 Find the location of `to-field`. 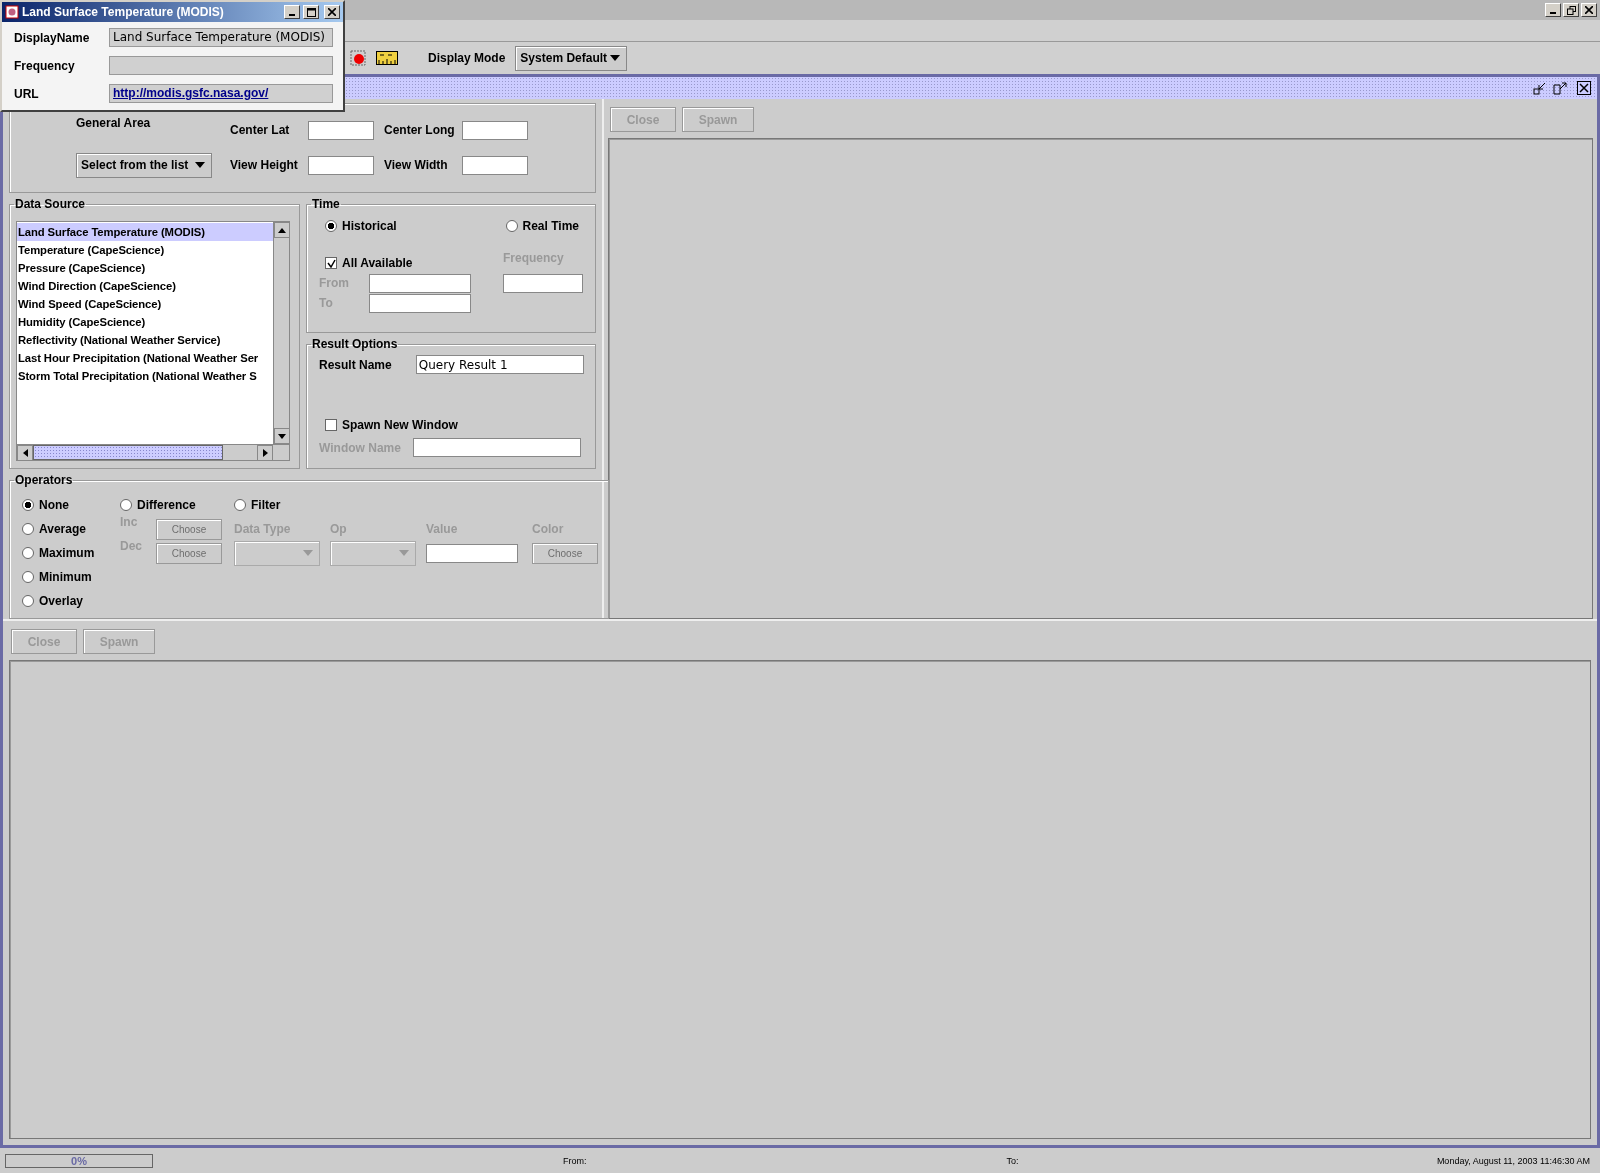

to-field is located at coordinates (420, 303).